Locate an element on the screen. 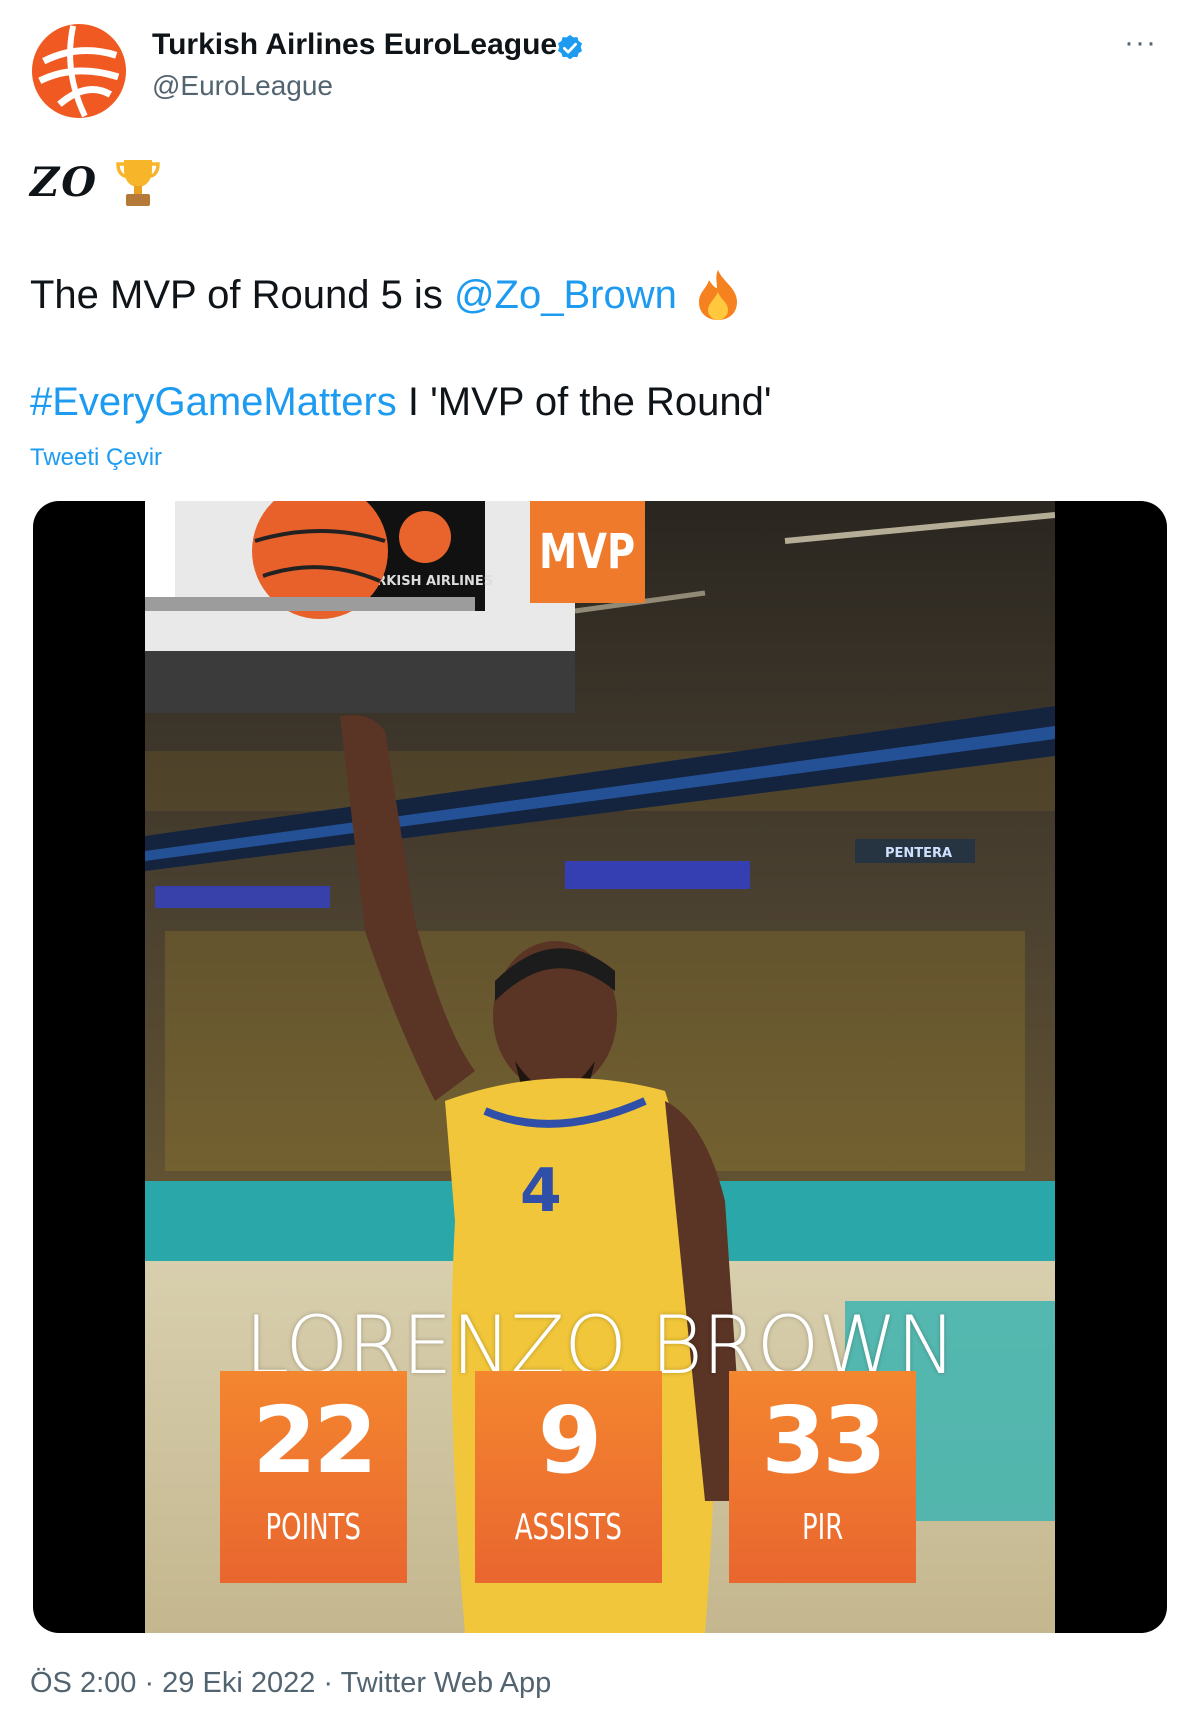  stat-value: 33 is located at coordinates (823, 1440).